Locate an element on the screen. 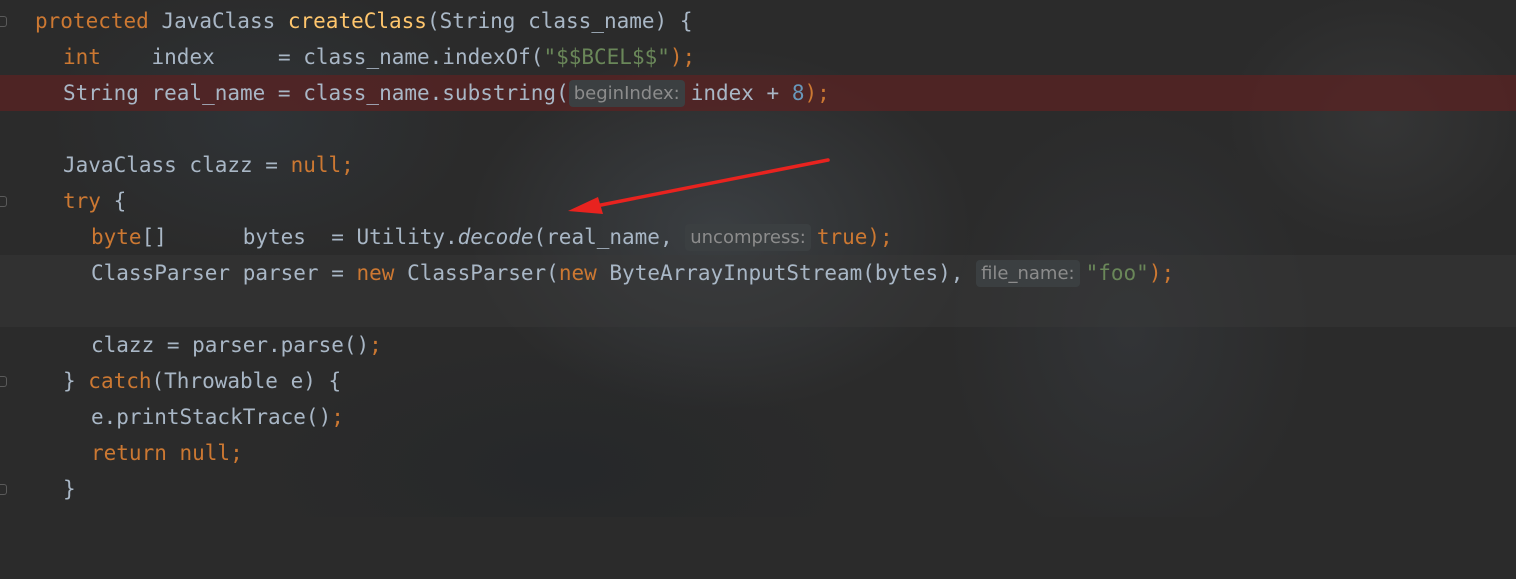  code-token: (String class_name) { is located at coordinates (559, 21).